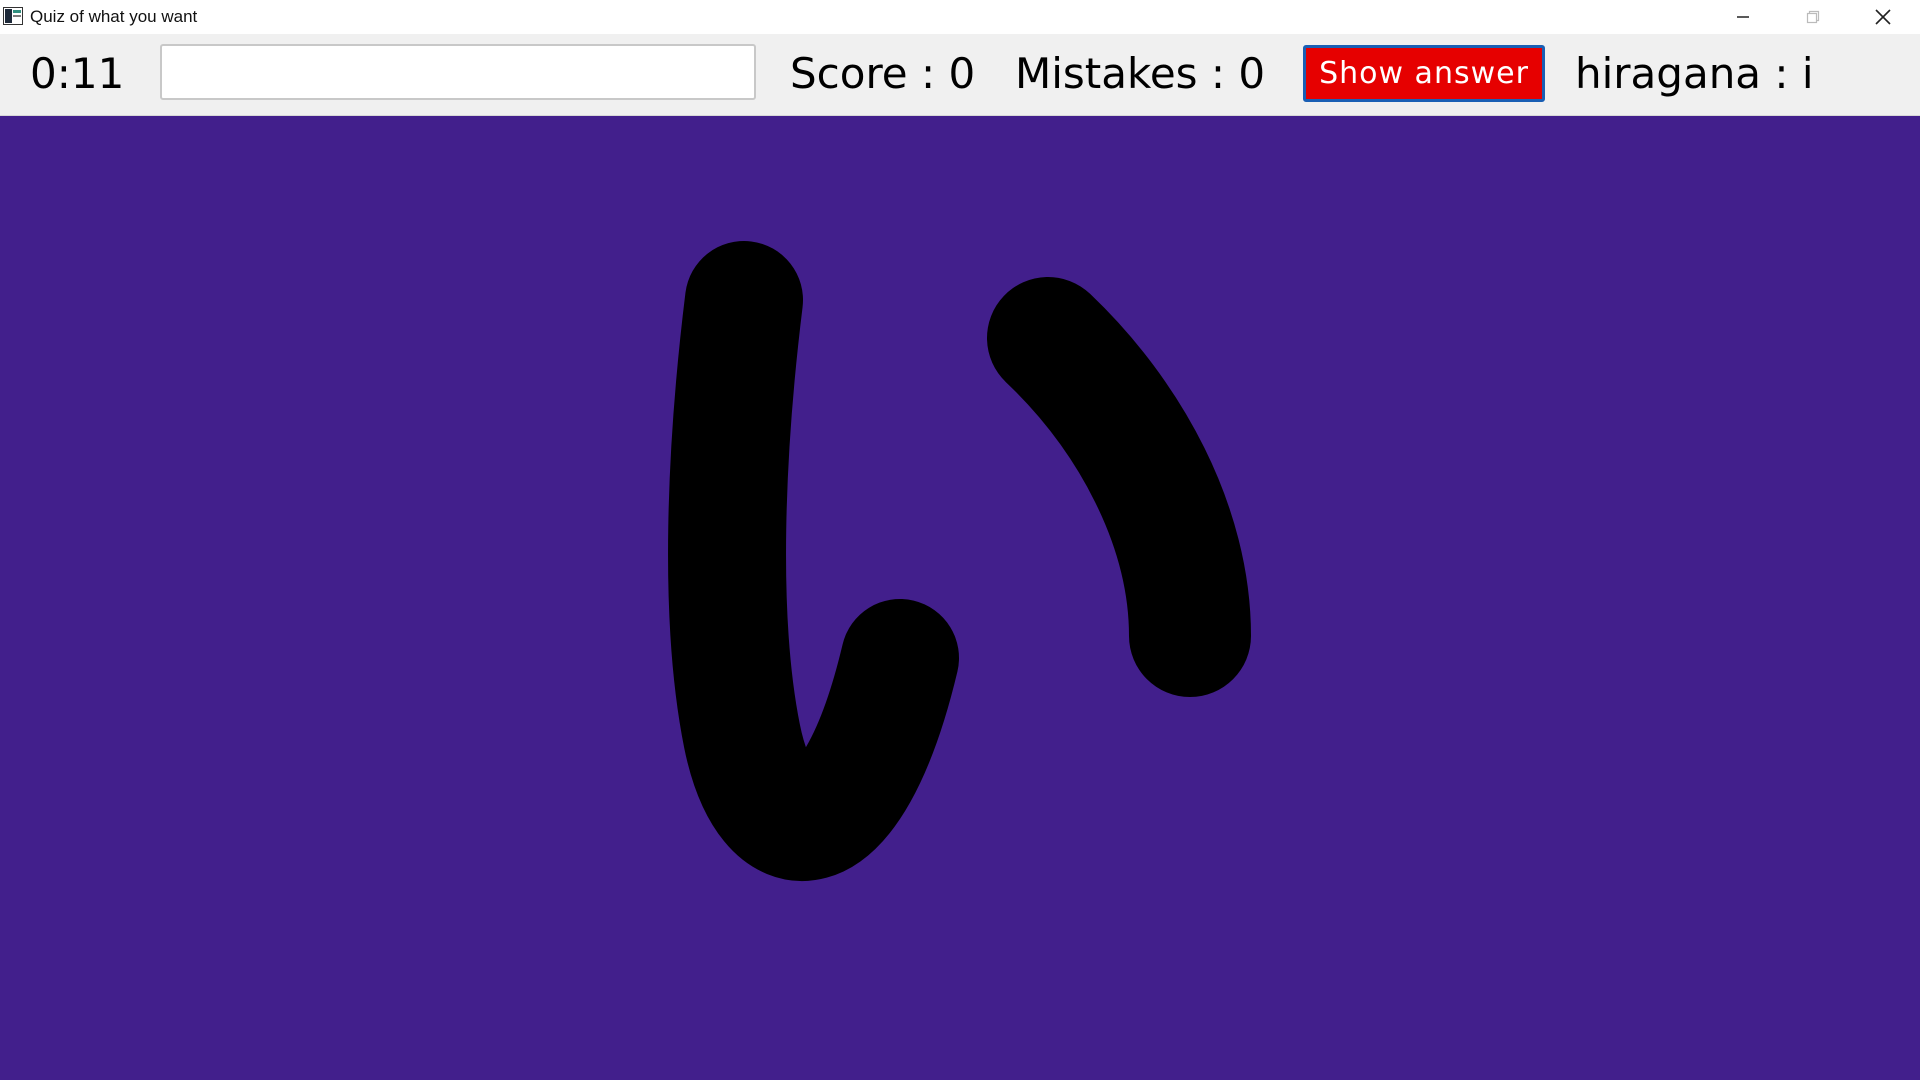 This screenshot has width=1920, height=1080. I want to click on title-bar: Quiz of what you want, so click(960, 17).